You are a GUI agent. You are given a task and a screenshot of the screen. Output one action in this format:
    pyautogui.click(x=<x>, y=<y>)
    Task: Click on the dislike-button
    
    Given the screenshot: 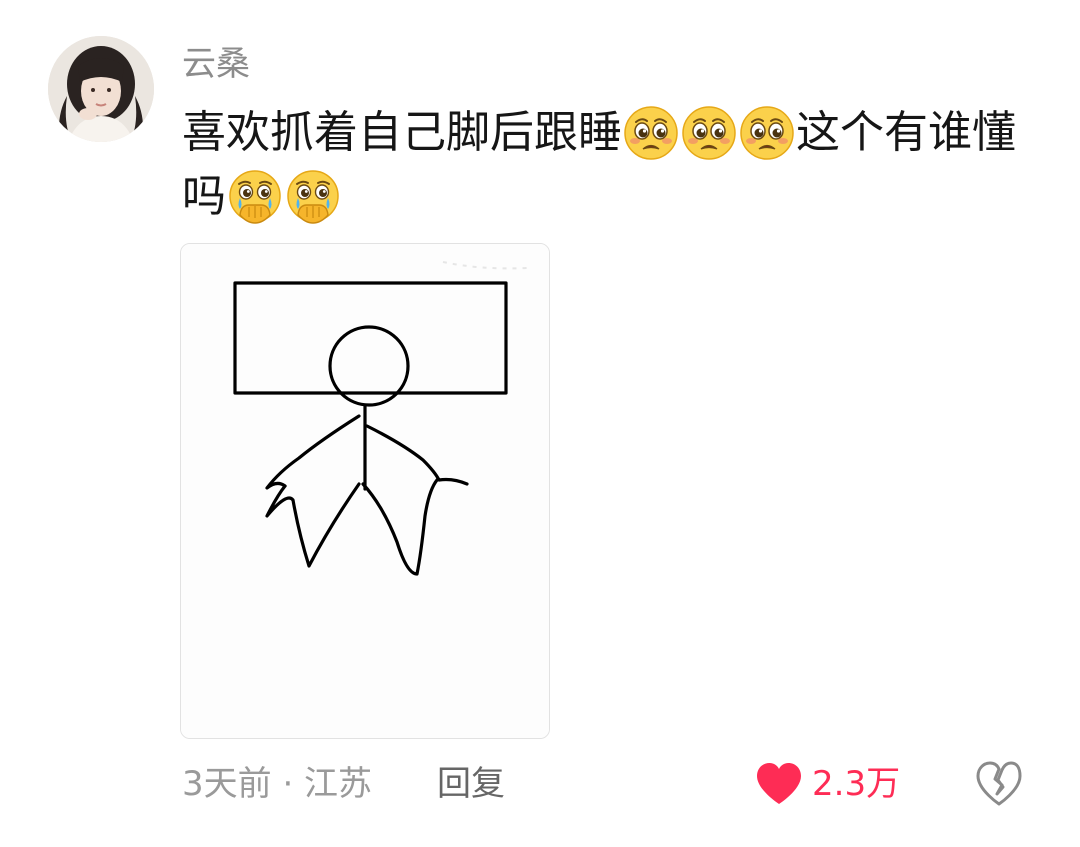 What is the action you would take?
    pyautogui.click(x=999, y=784)
    